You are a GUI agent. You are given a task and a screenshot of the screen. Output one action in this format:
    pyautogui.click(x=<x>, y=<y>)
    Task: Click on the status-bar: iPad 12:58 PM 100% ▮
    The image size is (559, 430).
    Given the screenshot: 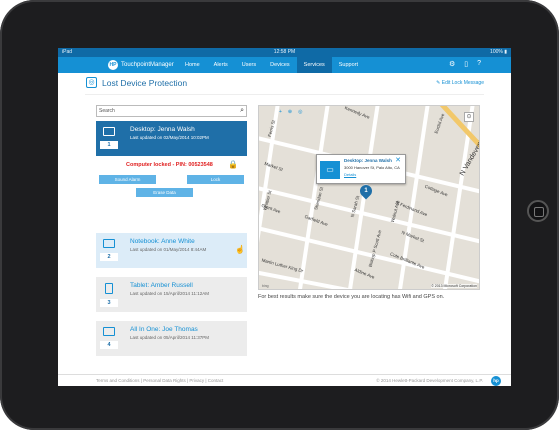 What is the action you would take?
    pyautogui.click(x=284, y=52)
    